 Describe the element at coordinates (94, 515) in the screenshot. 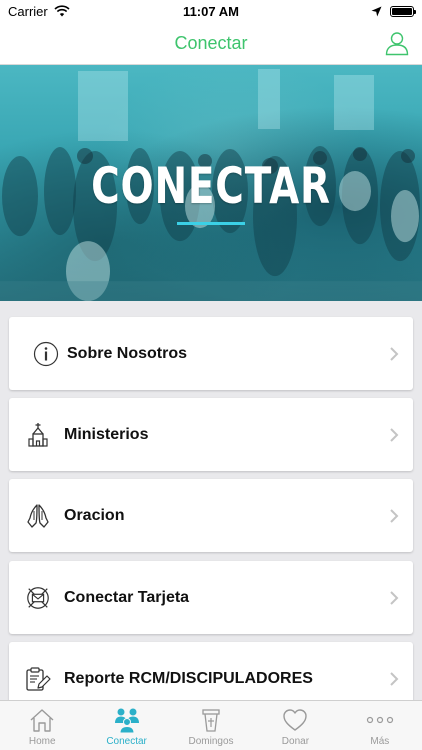

I see `menu-item-label: Oracion` at that location.